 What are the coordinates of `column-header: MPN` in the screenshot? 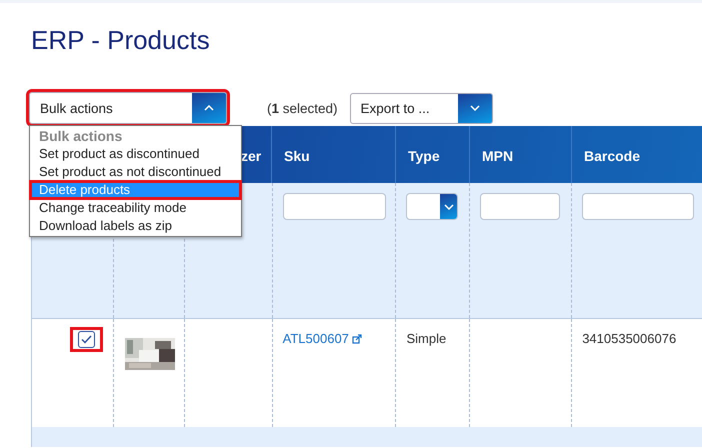 It's located at (498, 156).